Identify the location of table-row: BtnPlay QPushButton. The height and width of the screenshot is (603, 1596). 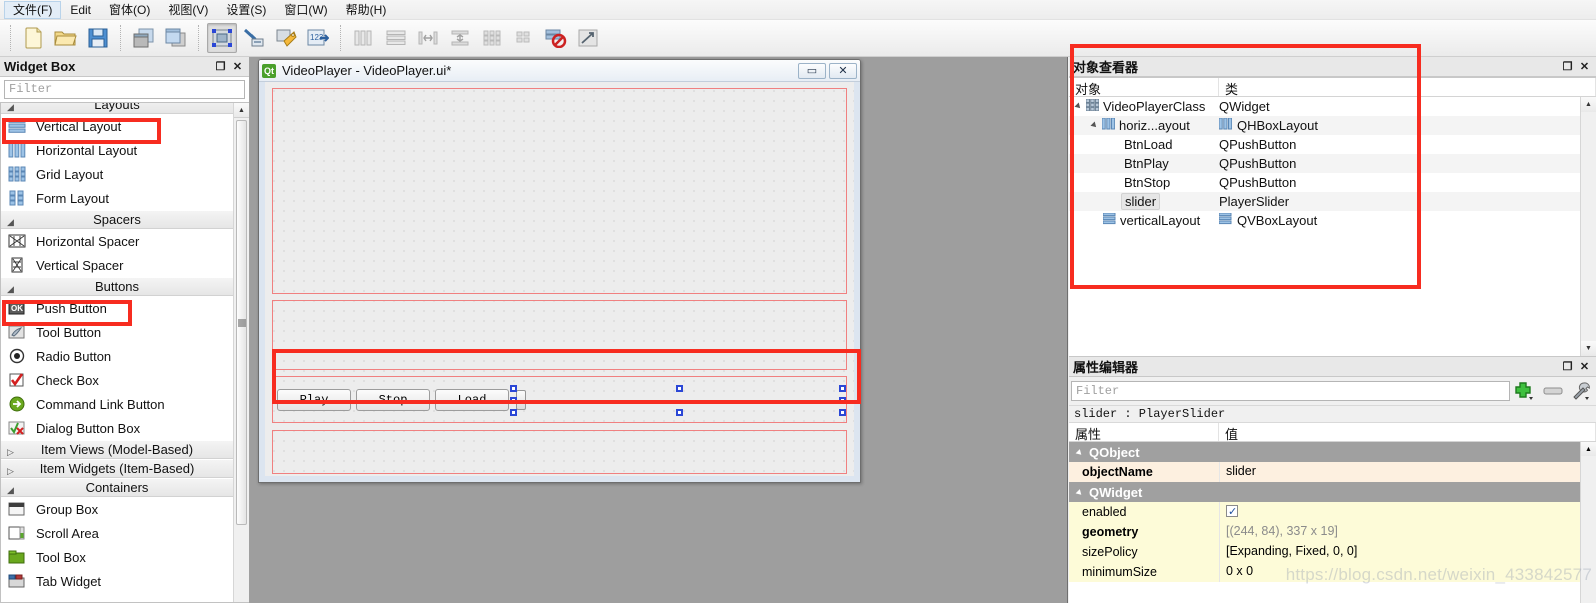
(1332, 163).